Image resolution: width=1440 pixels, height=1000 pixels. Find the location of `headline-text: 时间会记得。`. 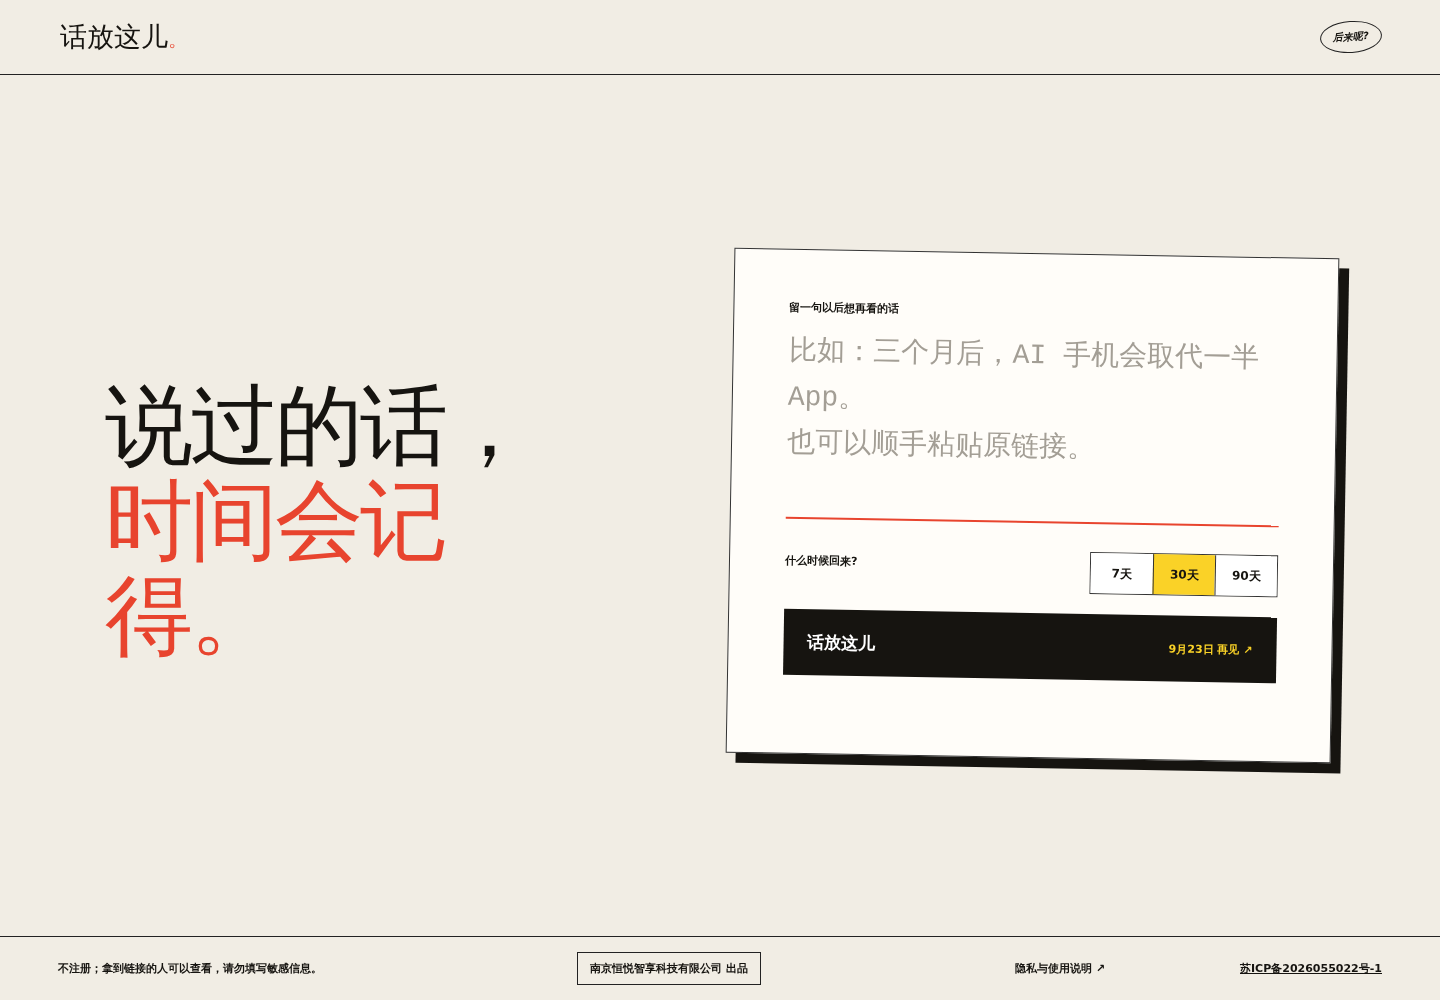

headline-text: 时间会记得。 is located at coordinates (275, 568).